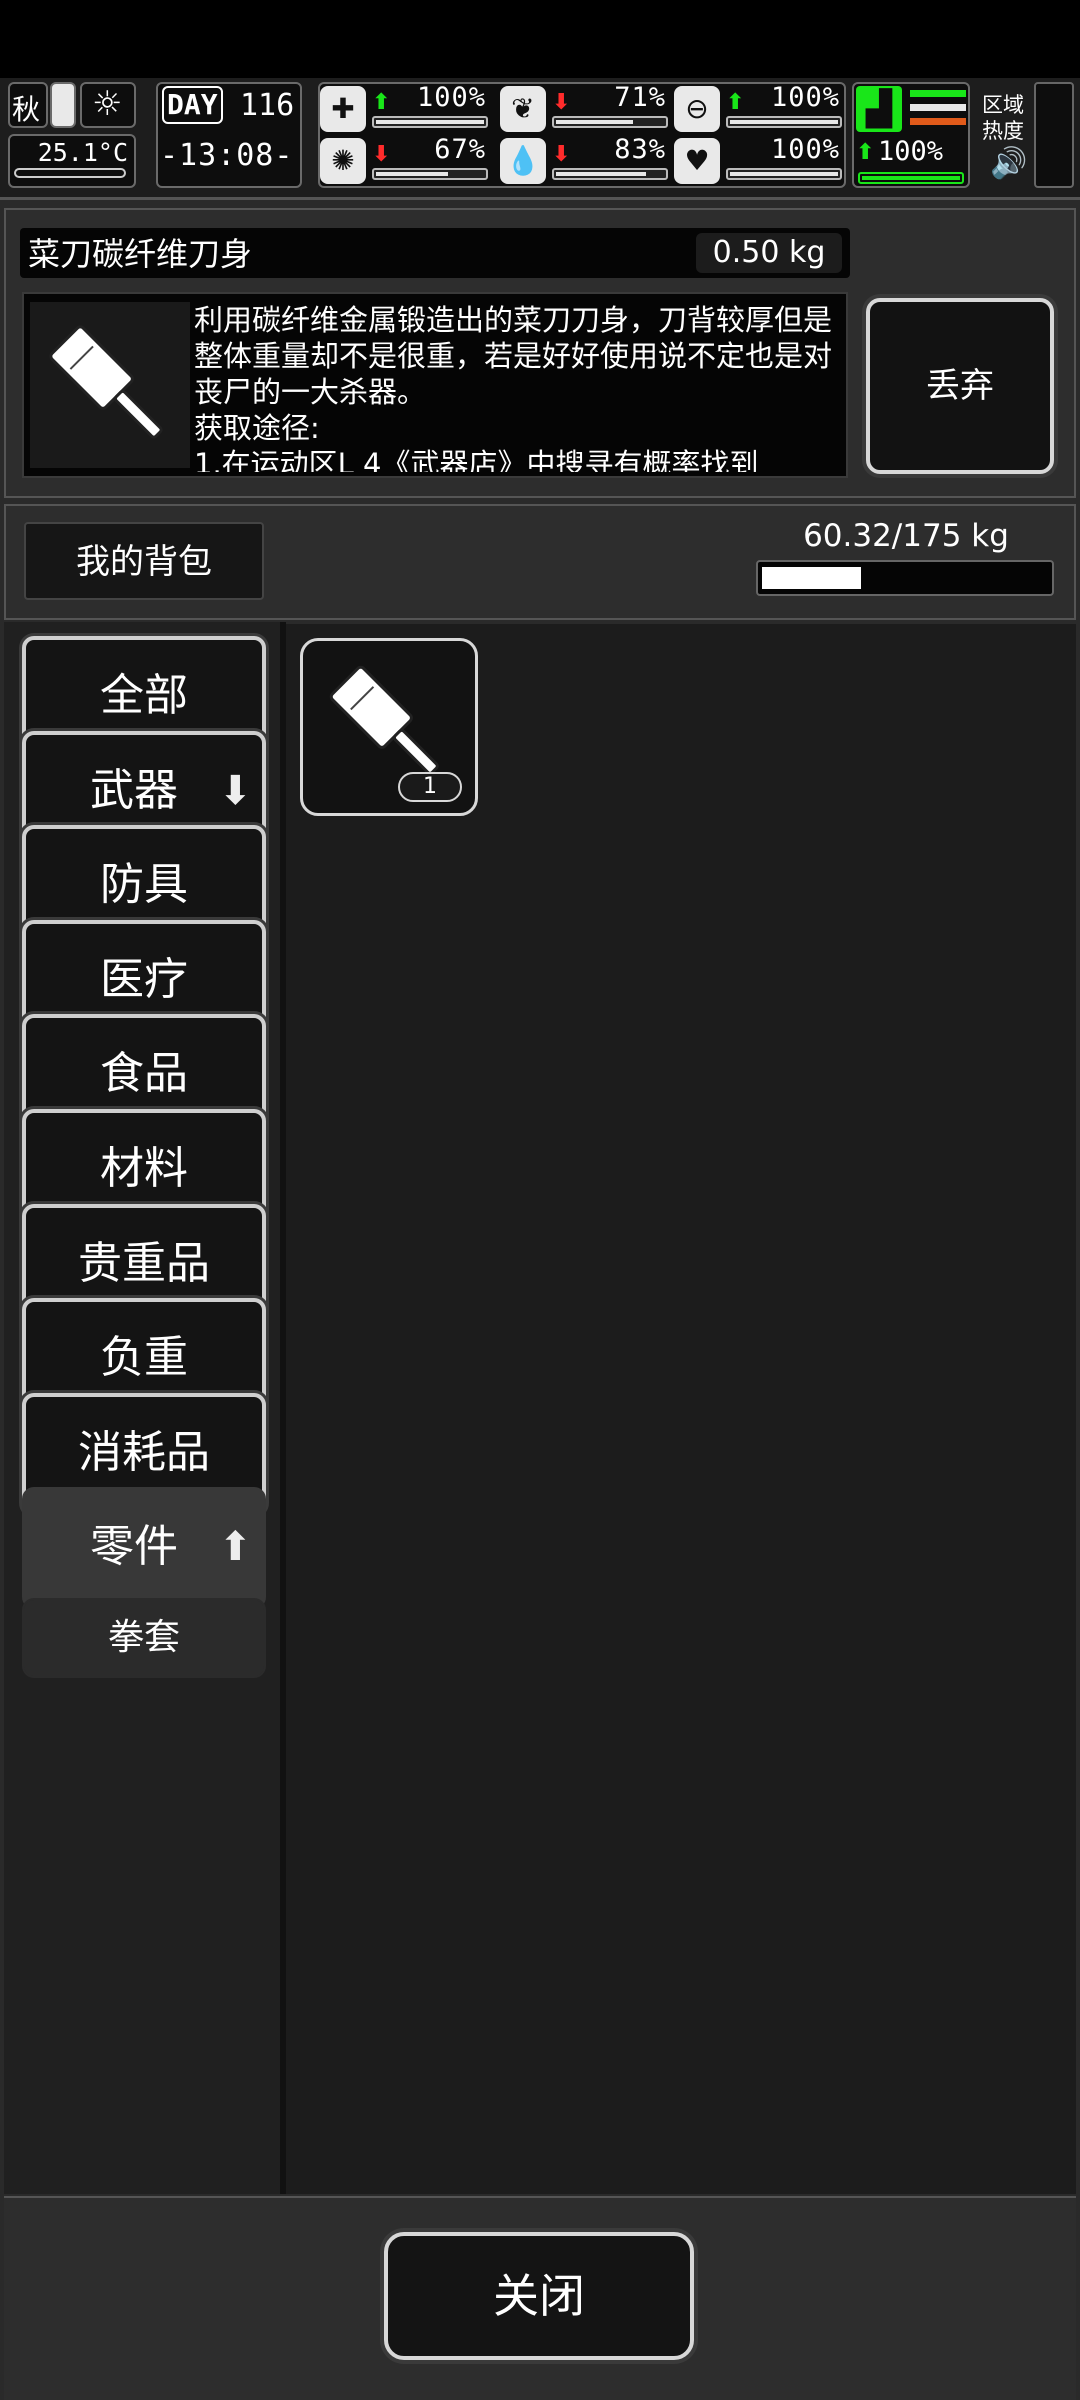 The image size is (1080, 2400). Describe the element at coordinates (911, 178) in the screenshot. I see `stamina-bar` at that location.